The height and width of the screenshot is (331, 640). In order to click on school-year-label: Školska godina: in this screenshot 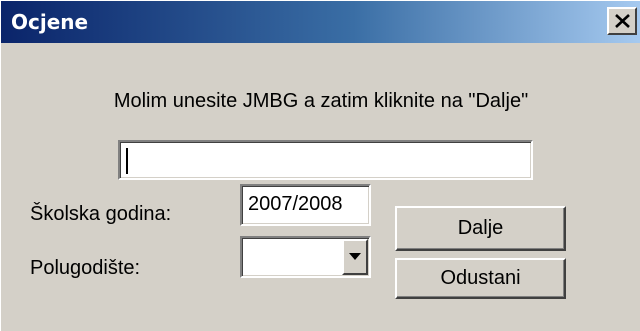, I will do `click(101, 214)`.